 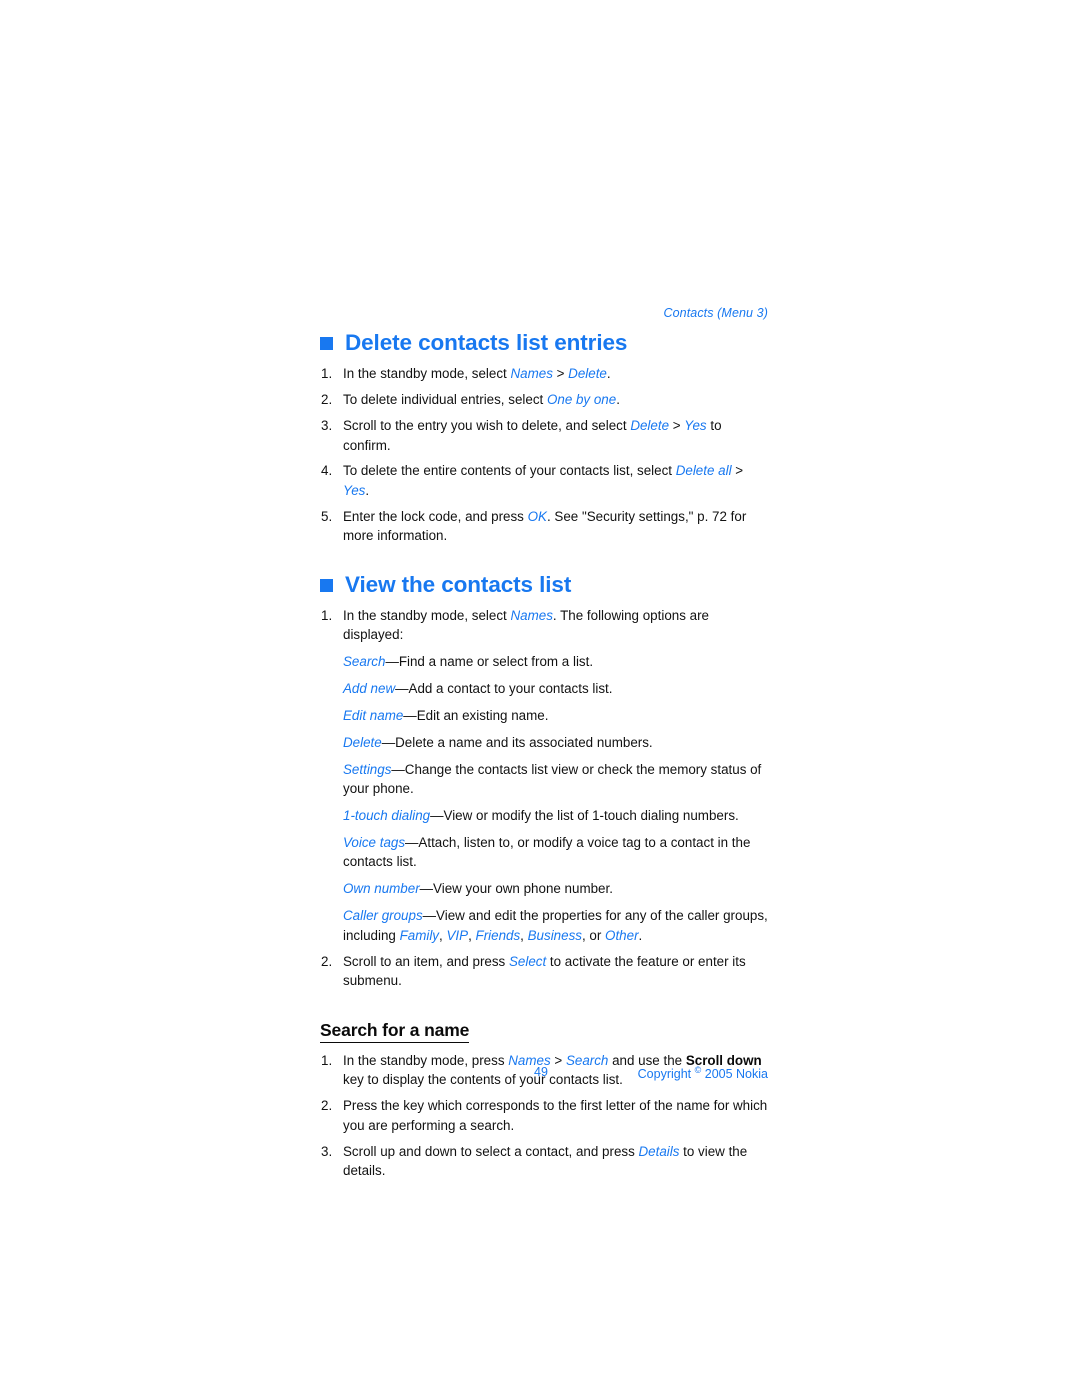 I want to click on ui-term: Select, so click(x=527, y=961).